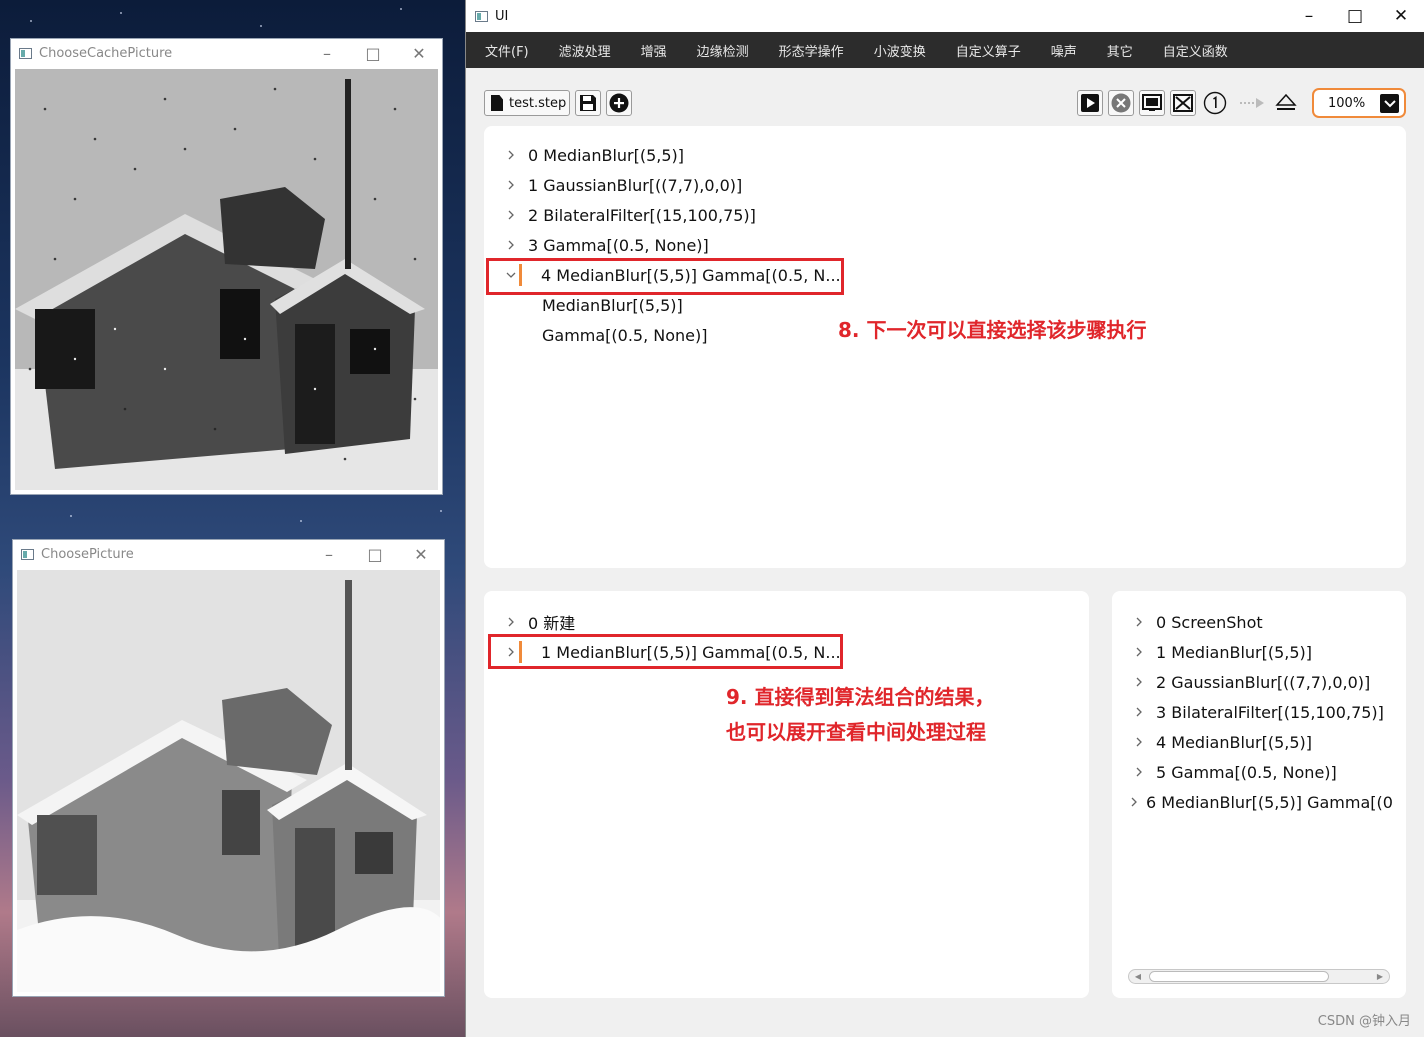  Describe the element at coordinates (1121, 103) in the screenshot. I see `stop-button` at that location.